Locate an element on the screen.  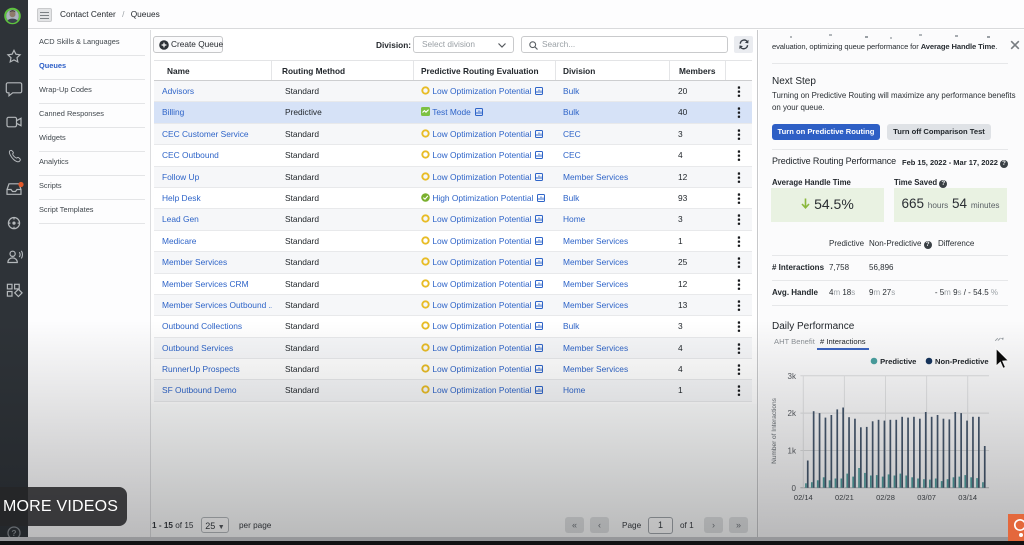
svg-text: 02/28 is located at coordinates (885, 497).